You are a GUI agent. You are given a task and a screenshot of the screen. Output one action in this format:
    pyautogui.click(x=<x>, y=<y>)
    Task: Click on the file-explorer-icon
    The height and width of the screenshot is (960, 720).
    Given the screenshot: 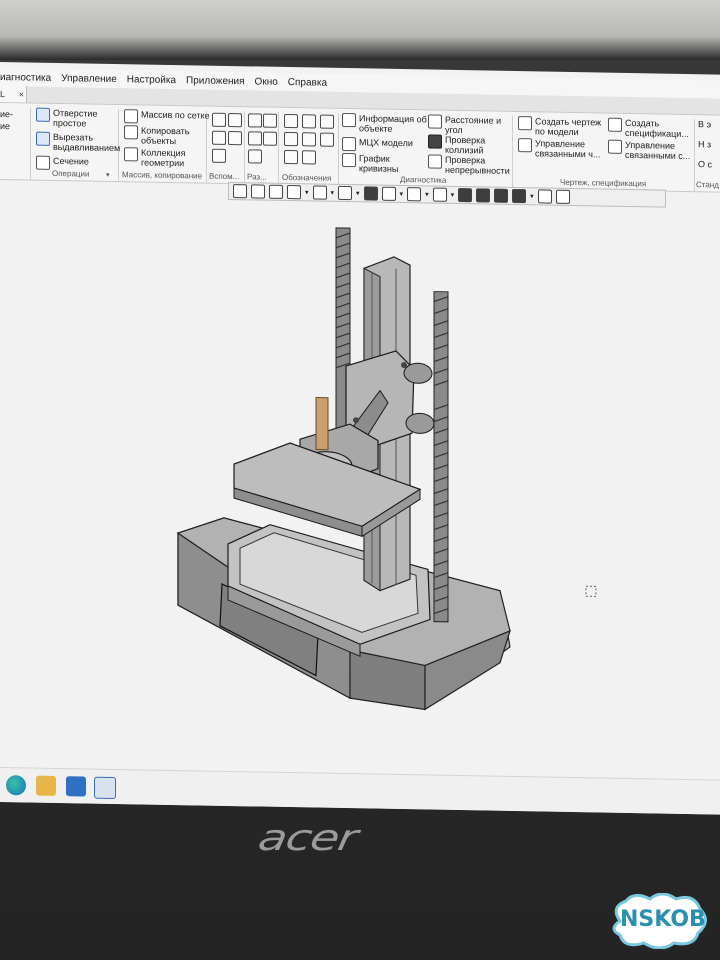 What is the action you would take?
    pyautogui.click(x=46, y=785)
    